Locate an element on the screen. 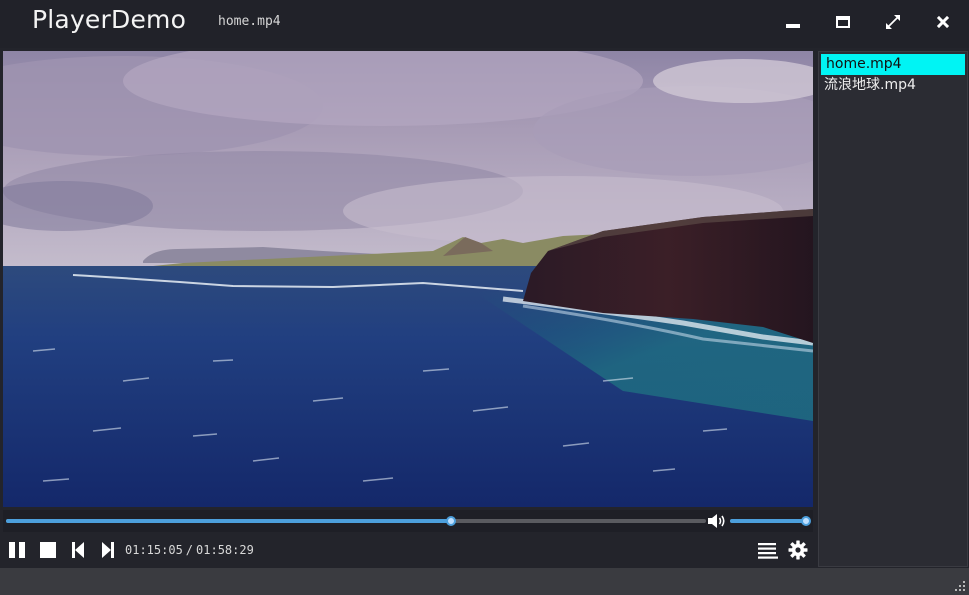 The image size is (969, 595). seek-bar is located at coordinates (356, 521).